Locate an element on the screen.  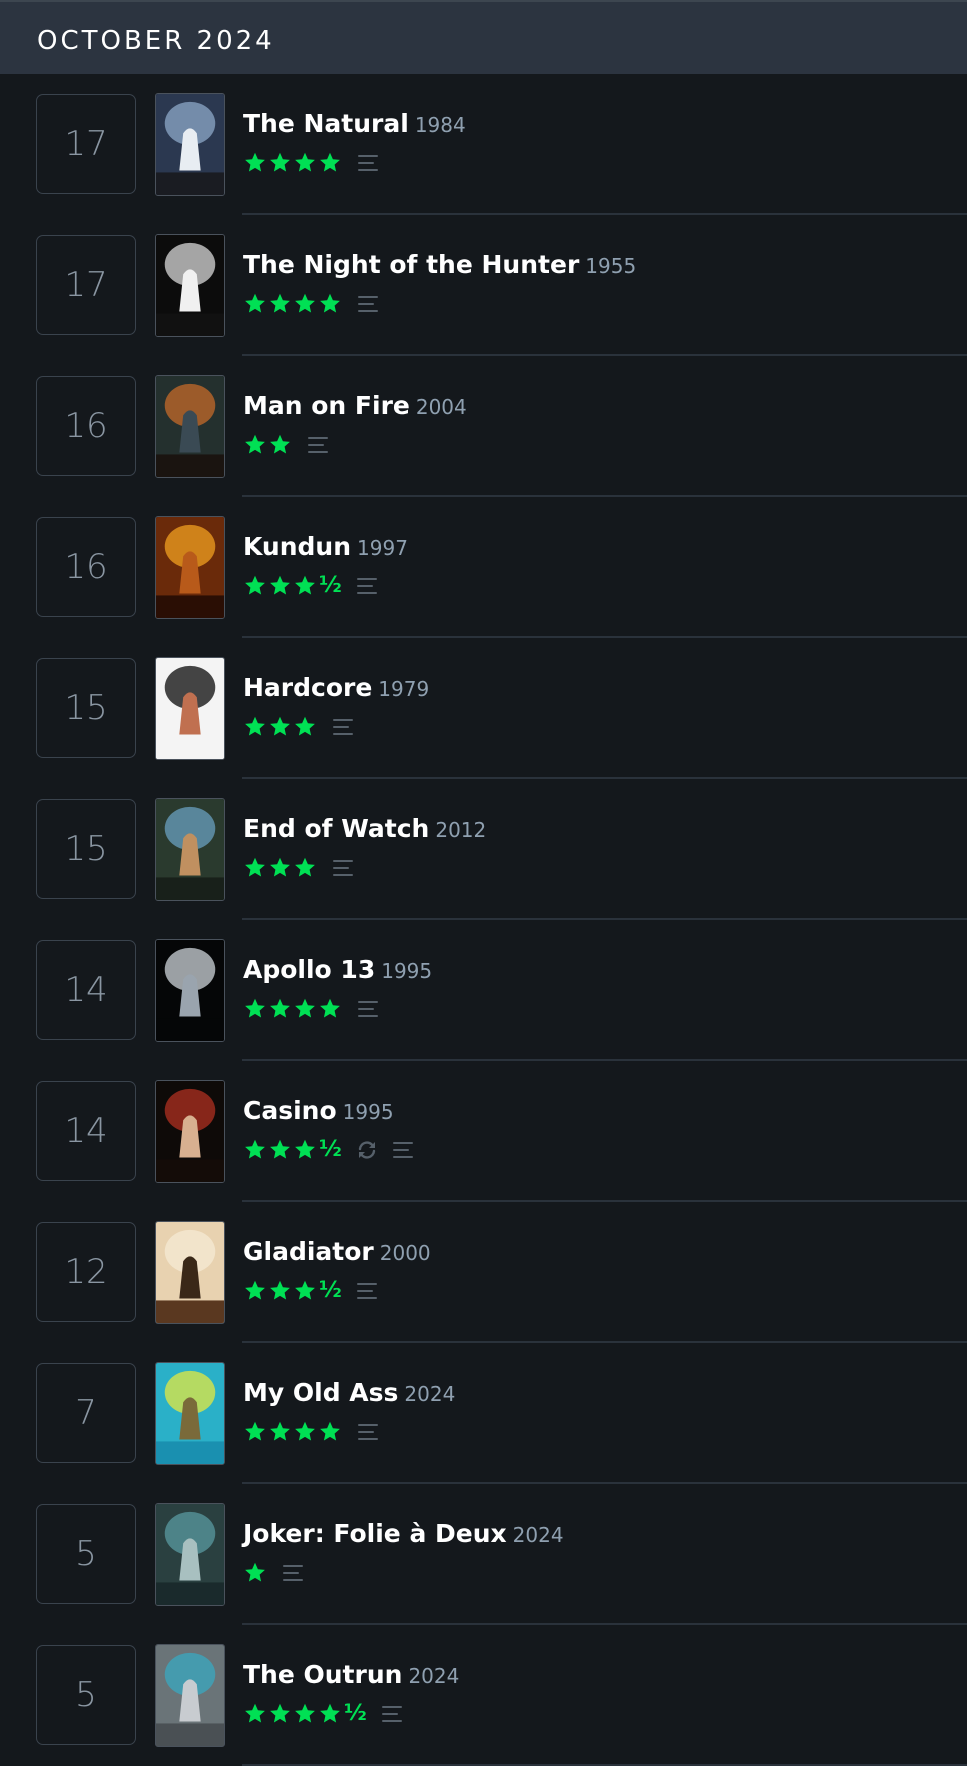
film-year: 2000 is located at coordinates (405, 1253).